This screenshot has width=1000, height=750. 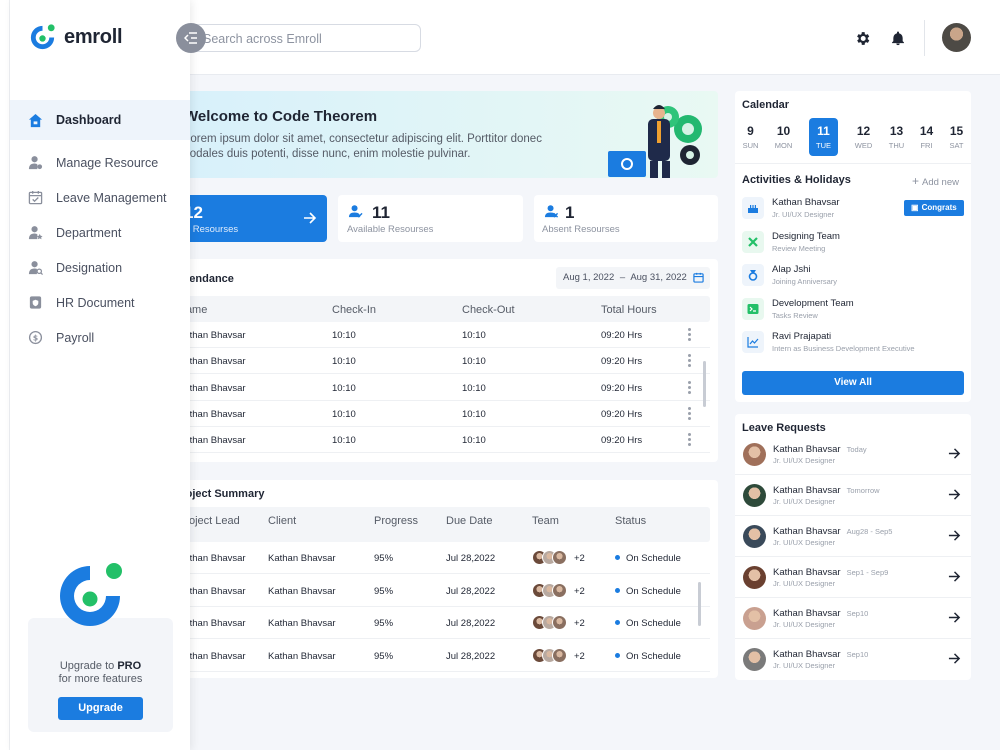 What do you see at coordinates (863, 490) in the screenshot?
I see `leave-date: Tomorrow` at bounding box center [863, 490].